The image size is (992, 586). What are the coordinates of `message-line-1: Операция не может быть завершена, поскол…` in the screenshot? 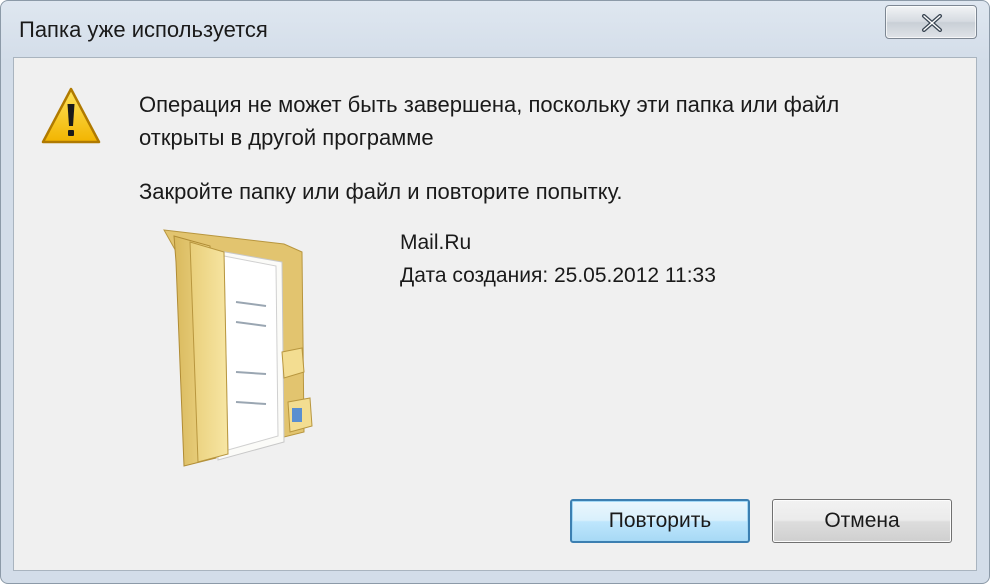 It's located at (489, 104).